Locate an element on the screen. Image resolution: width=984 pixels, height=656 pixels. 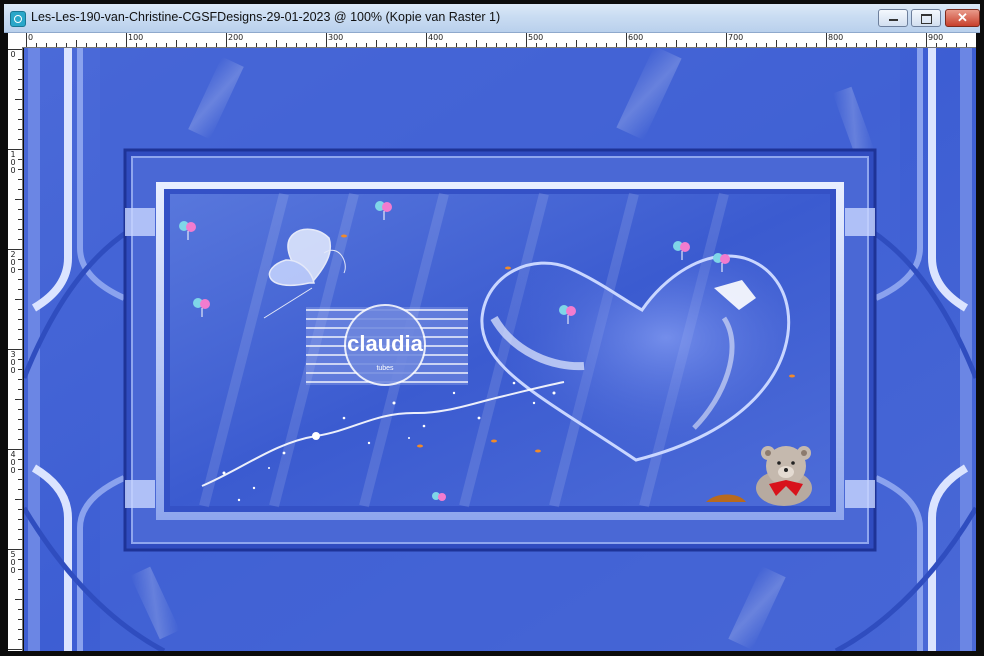
ruler-label: 200 is located at coordinates (236, 37).